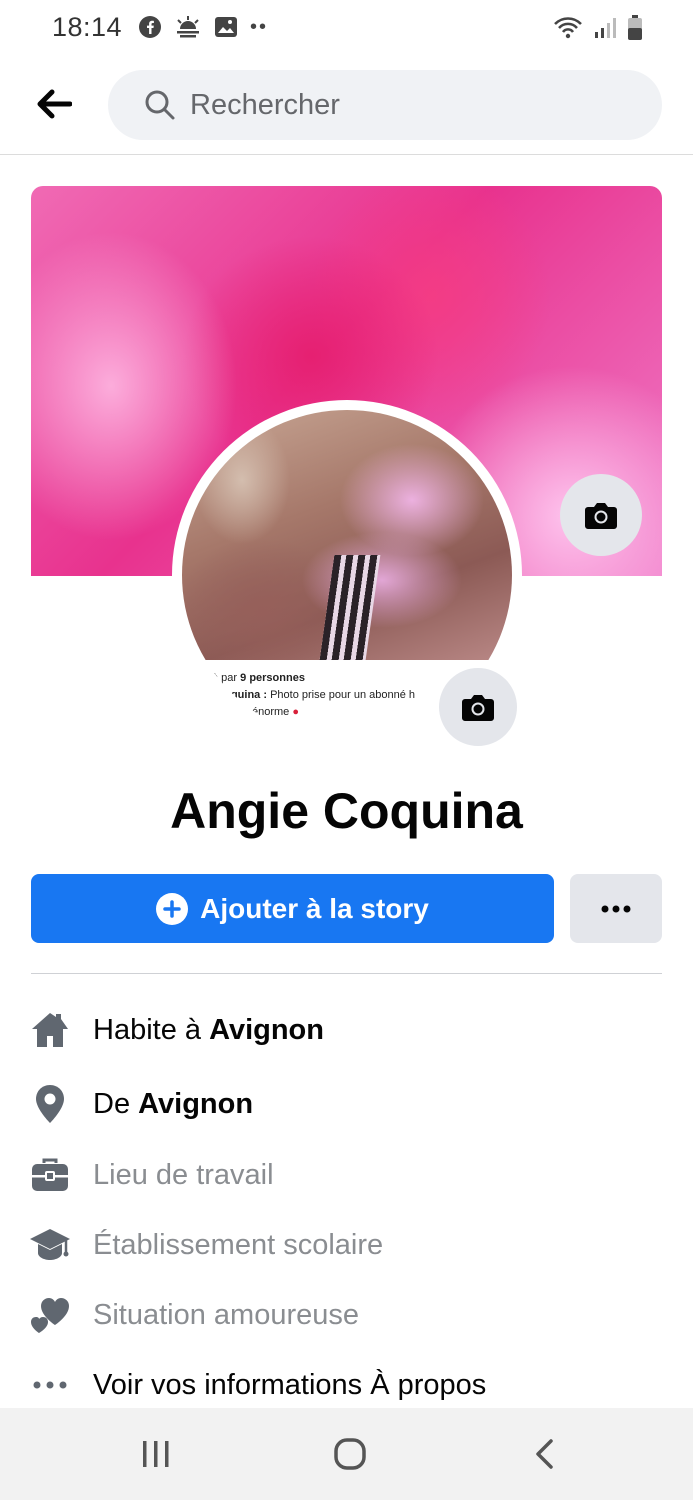 This screenshot has width=693, height=1500. What do you see at coordinates (50, 1030) in the screenshot?
I see `home-icon` at bounding box center [50, 1030].